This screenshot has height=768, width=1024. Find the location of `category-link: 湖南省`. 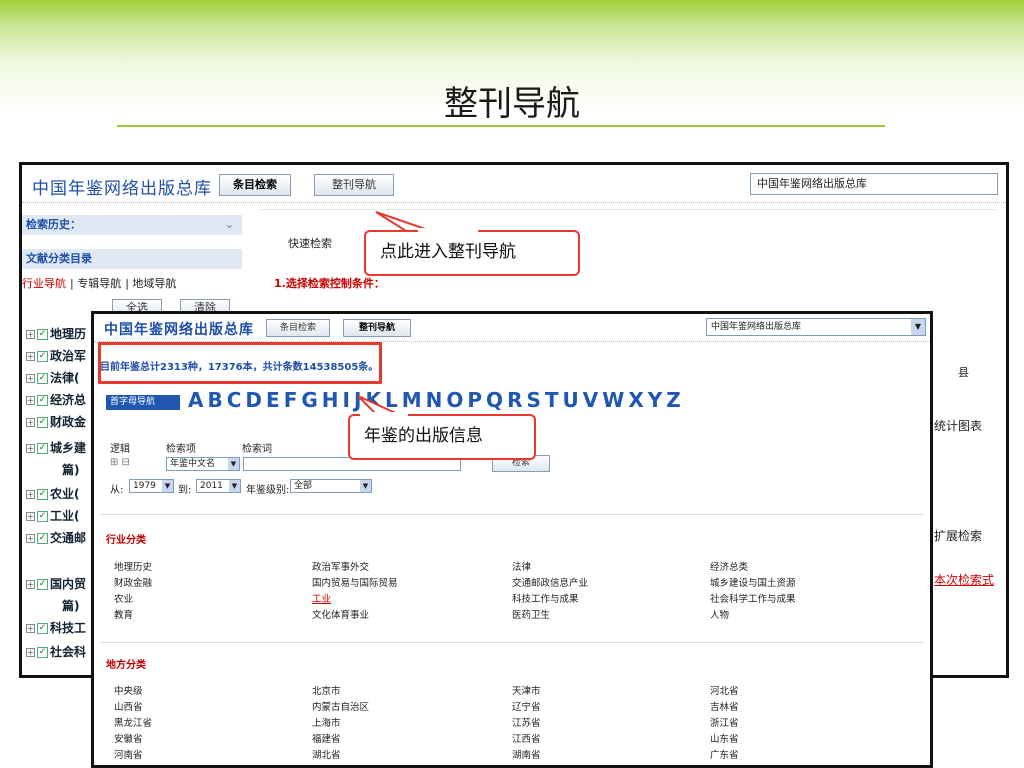

category-link: 湖南省 is located at coordinates (526, 754).